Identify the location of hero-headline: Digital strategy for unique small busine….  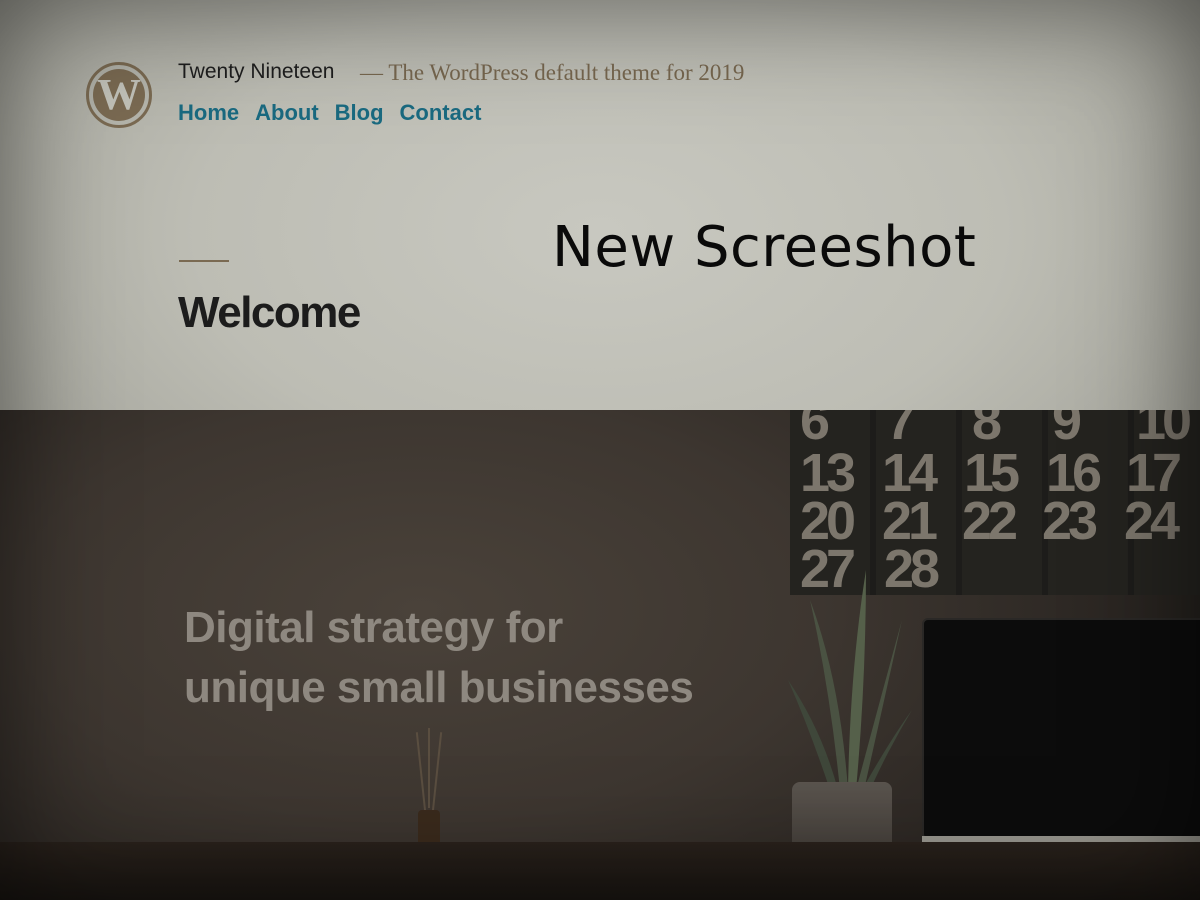
(494, 658).